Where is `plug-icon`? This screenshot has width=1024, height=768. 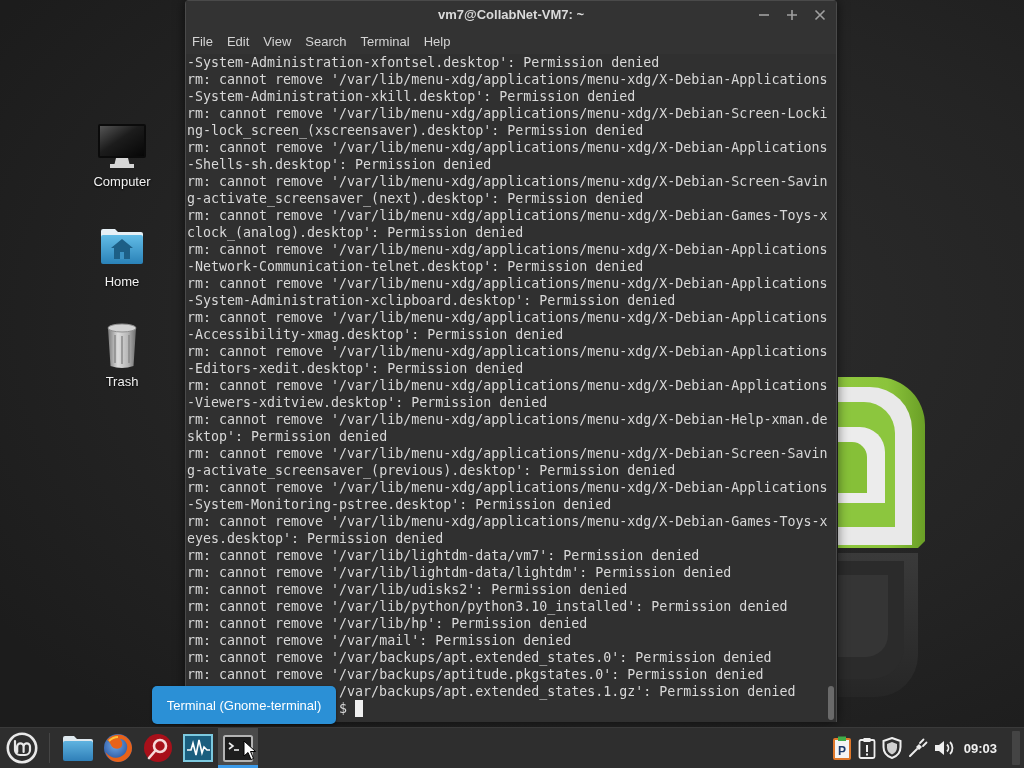 plug-icon is located at coordinates (917, 748).